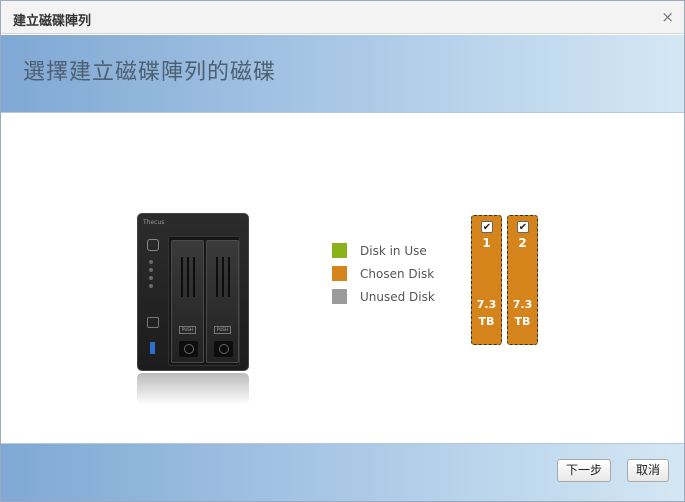 This screenshot has width=685, height=502. I want to click on power-button-icon, so click(153, 245).